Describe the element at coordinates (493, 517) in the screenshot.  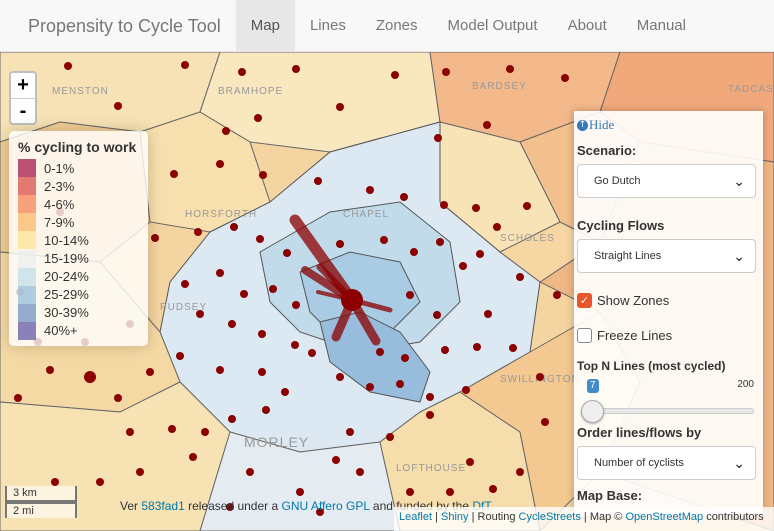
I see `attribution-routing: | Routing` at that location.